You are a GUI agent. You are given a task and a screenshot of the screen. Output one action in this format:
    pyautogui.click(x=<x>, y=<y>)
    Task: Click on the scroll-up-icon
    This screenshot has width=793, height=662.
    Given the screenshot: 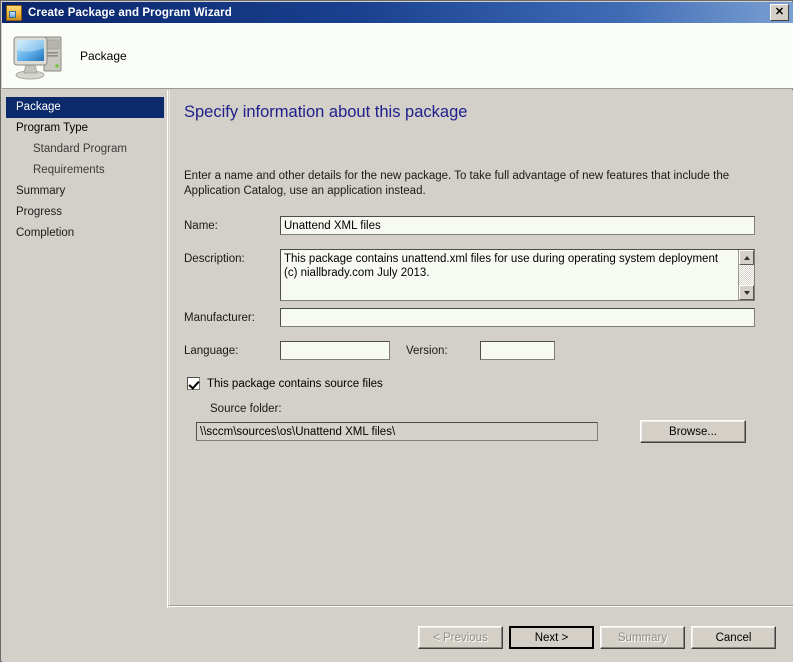 What is the action you would take?
    pyautogui.click(x=746, y=257)
    